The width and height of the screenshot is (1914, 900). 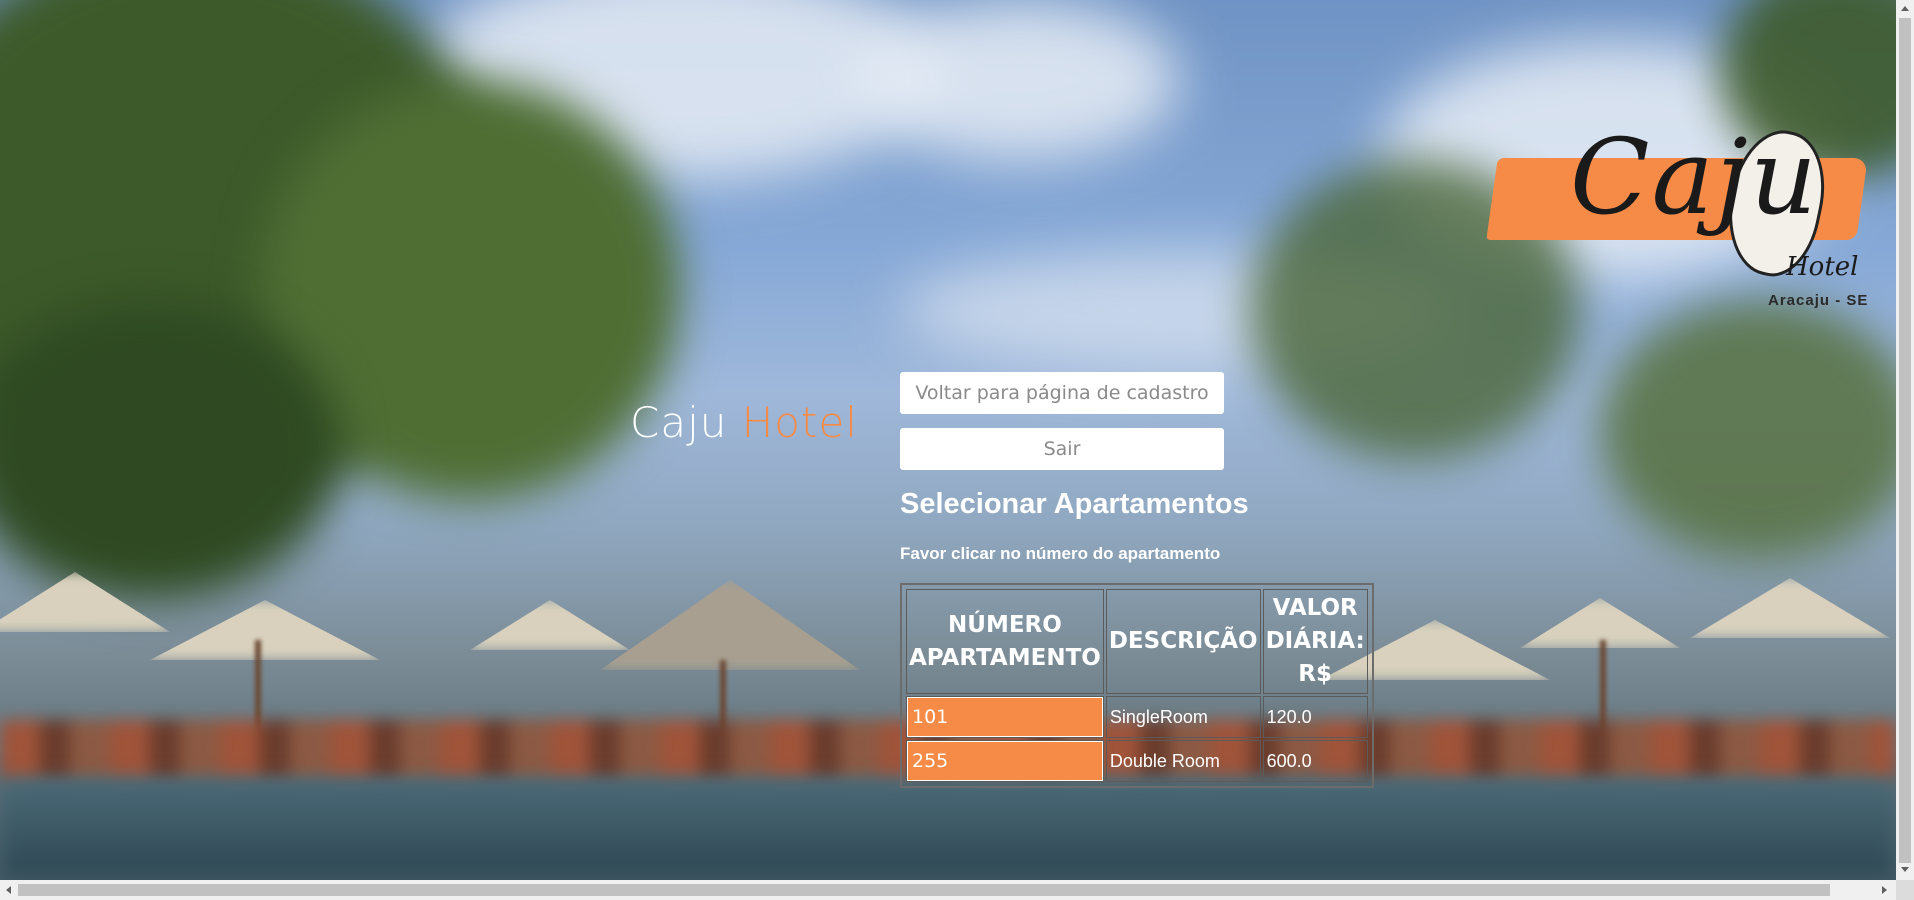 What do you see at coordinates (1884, 890) in the screenshot?
I see `scroll-right-arrow-icon` at bounding box center [1884, 890].